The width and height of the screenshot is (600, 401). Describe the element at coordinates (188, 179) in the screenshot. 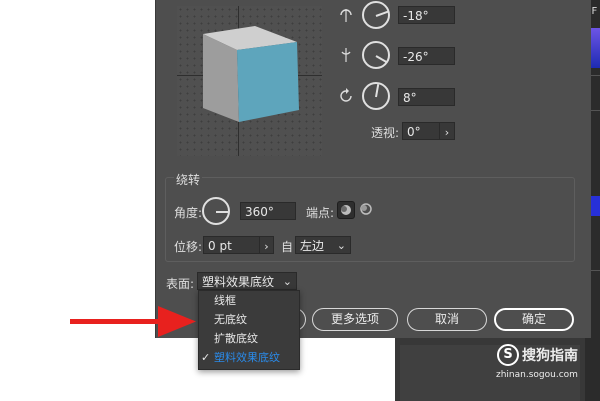

I see `revolve-title: 绕转` at that location.